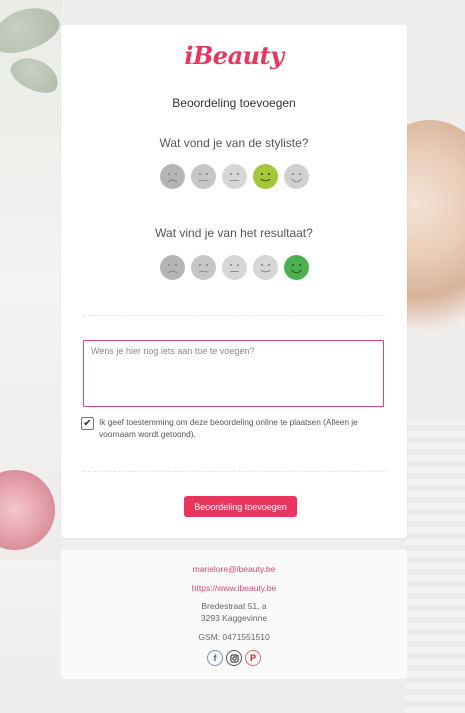  I want to click on social-links: f P, so click(234, 658).